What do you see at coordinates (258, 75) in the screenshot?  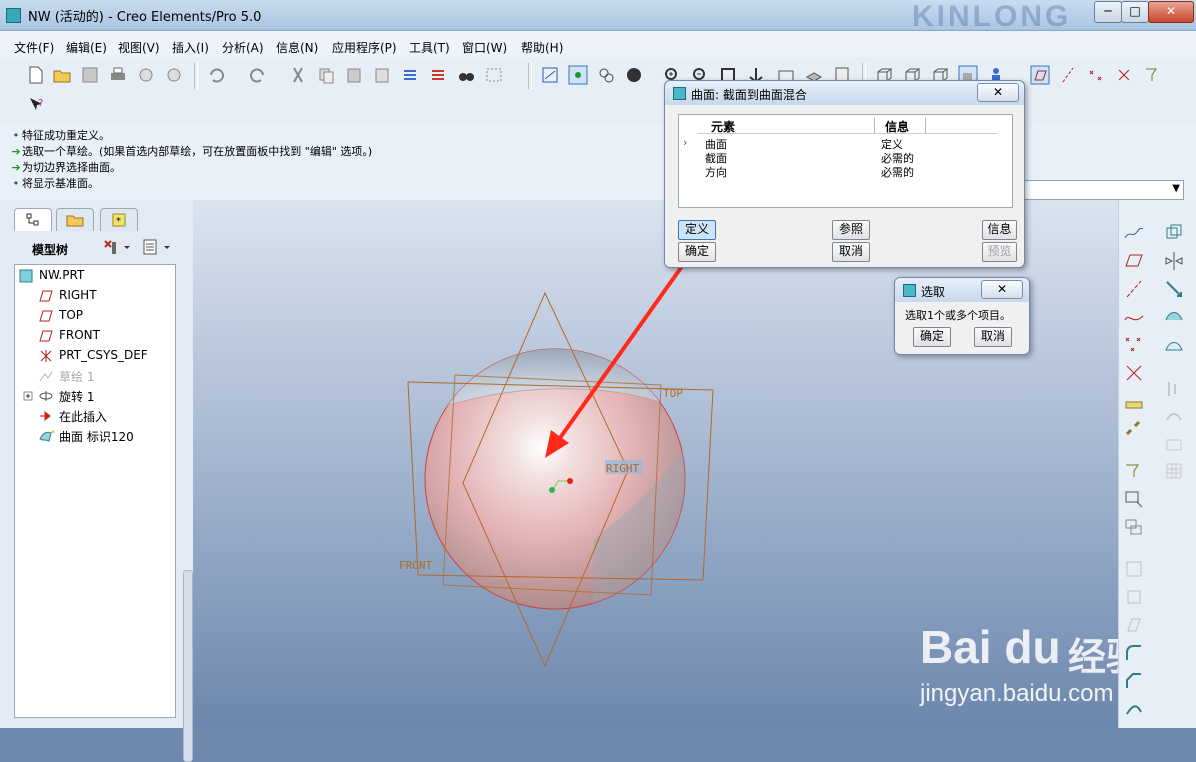 I see `redo-icon` at bounding box center [258, 75].